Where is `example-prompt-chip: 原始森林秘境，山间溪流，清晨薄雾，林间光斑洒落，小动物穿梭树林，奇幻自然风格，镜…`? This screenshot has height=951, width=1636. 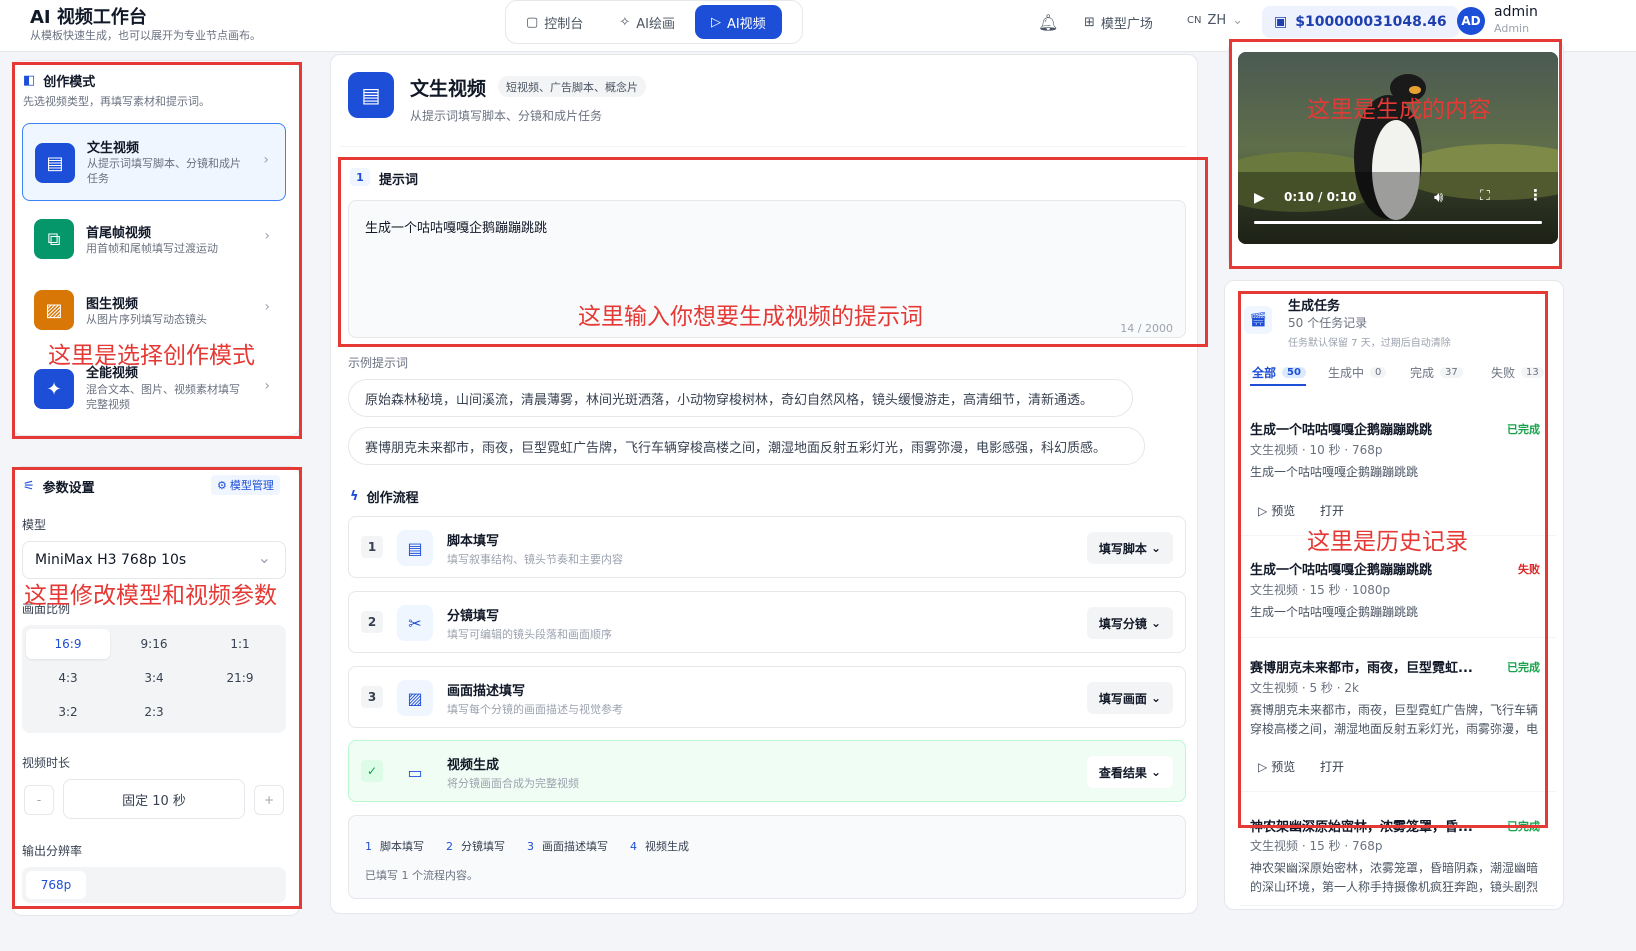 example-prompt-chip: 原始森林秘境，山间溪流，清晨薄雾，林间光斑洒落，小动物穿梭树林，奇幻自然风格，镜… is located at coordinates (740, 398).